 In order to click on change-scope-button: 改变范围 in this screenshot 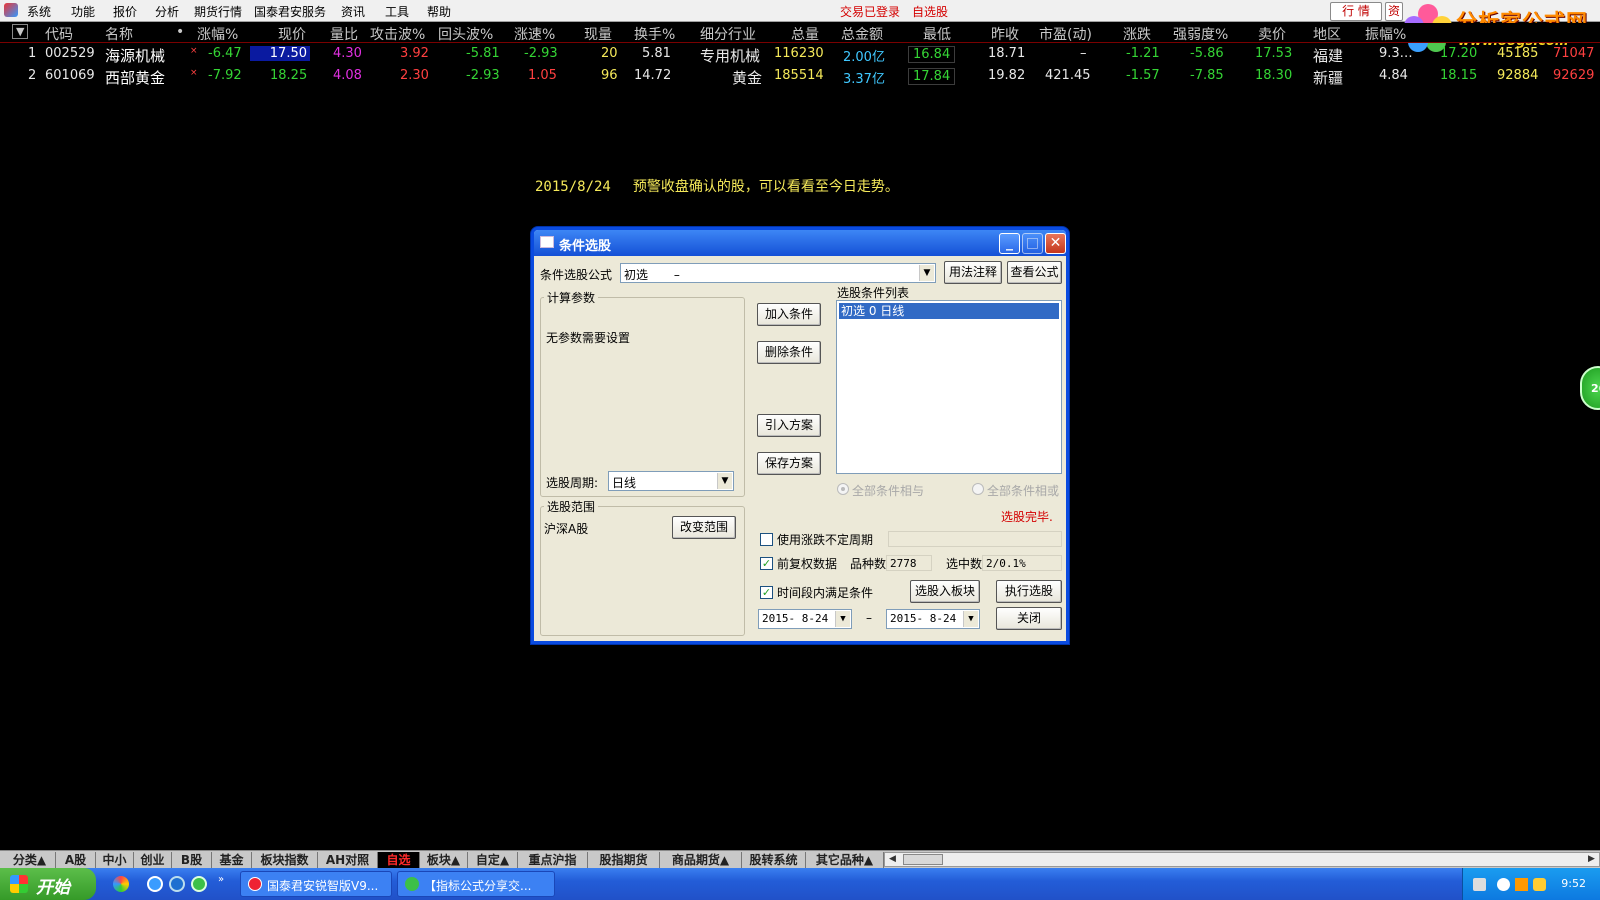, I will do `click(704, 527)`.